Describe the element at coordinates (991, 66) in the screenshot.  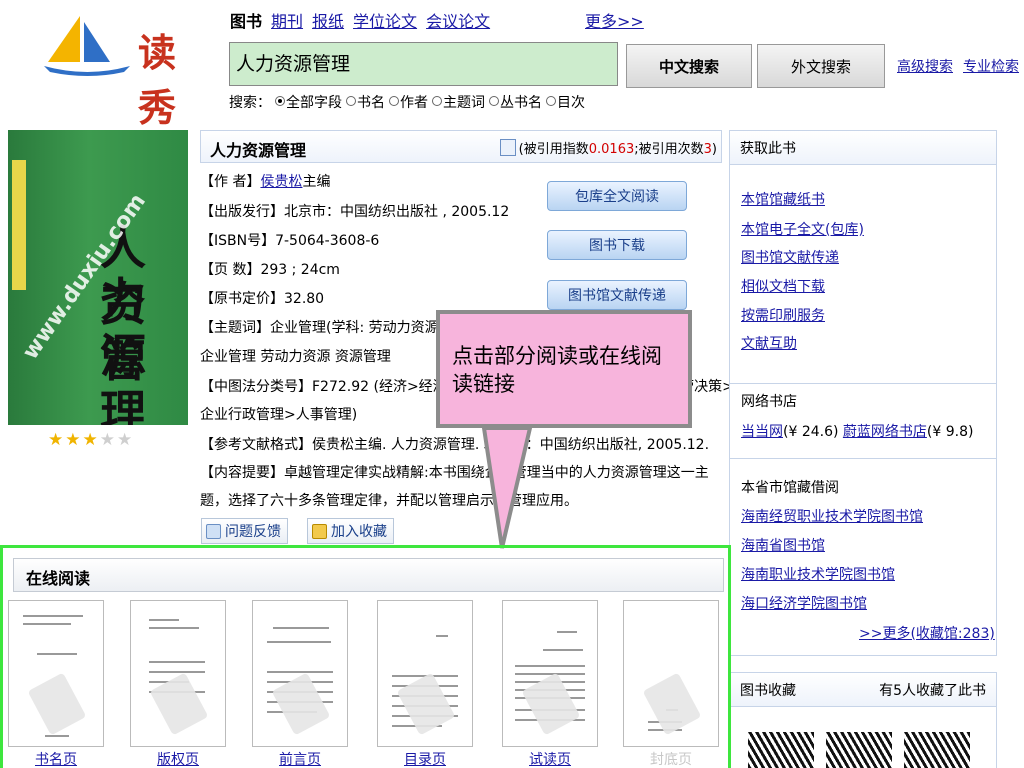
I see `professional-search-link: 专业检索` at that location.